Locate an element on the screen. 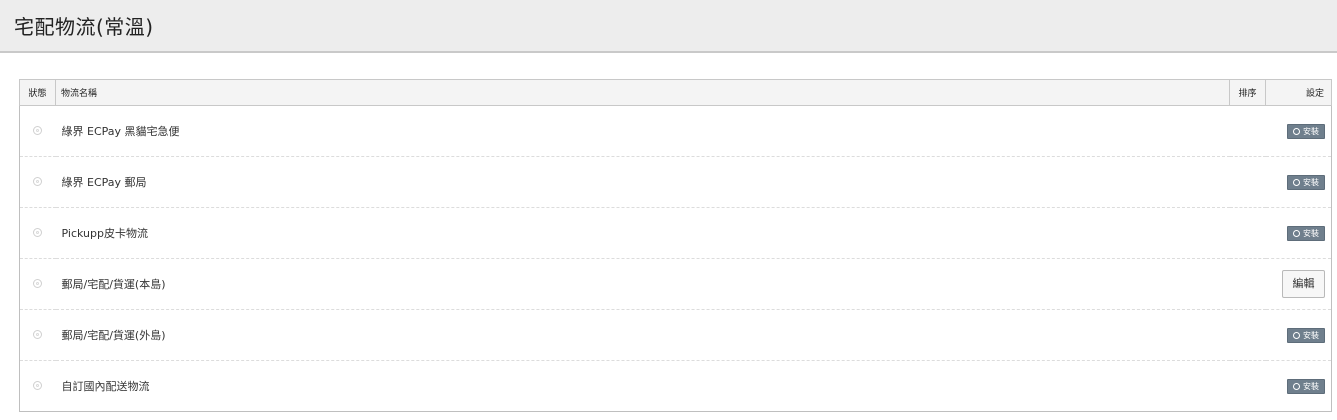  header-settings: 設定 is located at coordinates (1298, 92).